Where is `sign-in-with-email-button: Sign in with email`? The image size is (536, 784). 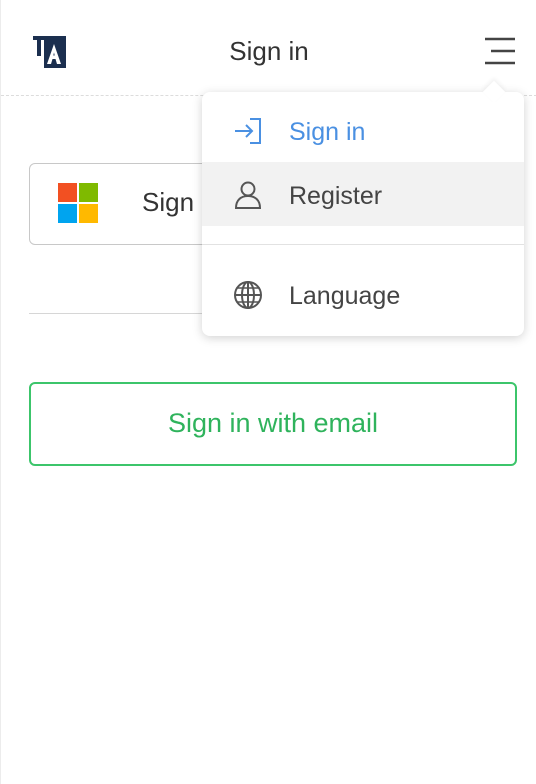 sign-in-with-email-button: Sign in with email is located at coordinates (273, 424).